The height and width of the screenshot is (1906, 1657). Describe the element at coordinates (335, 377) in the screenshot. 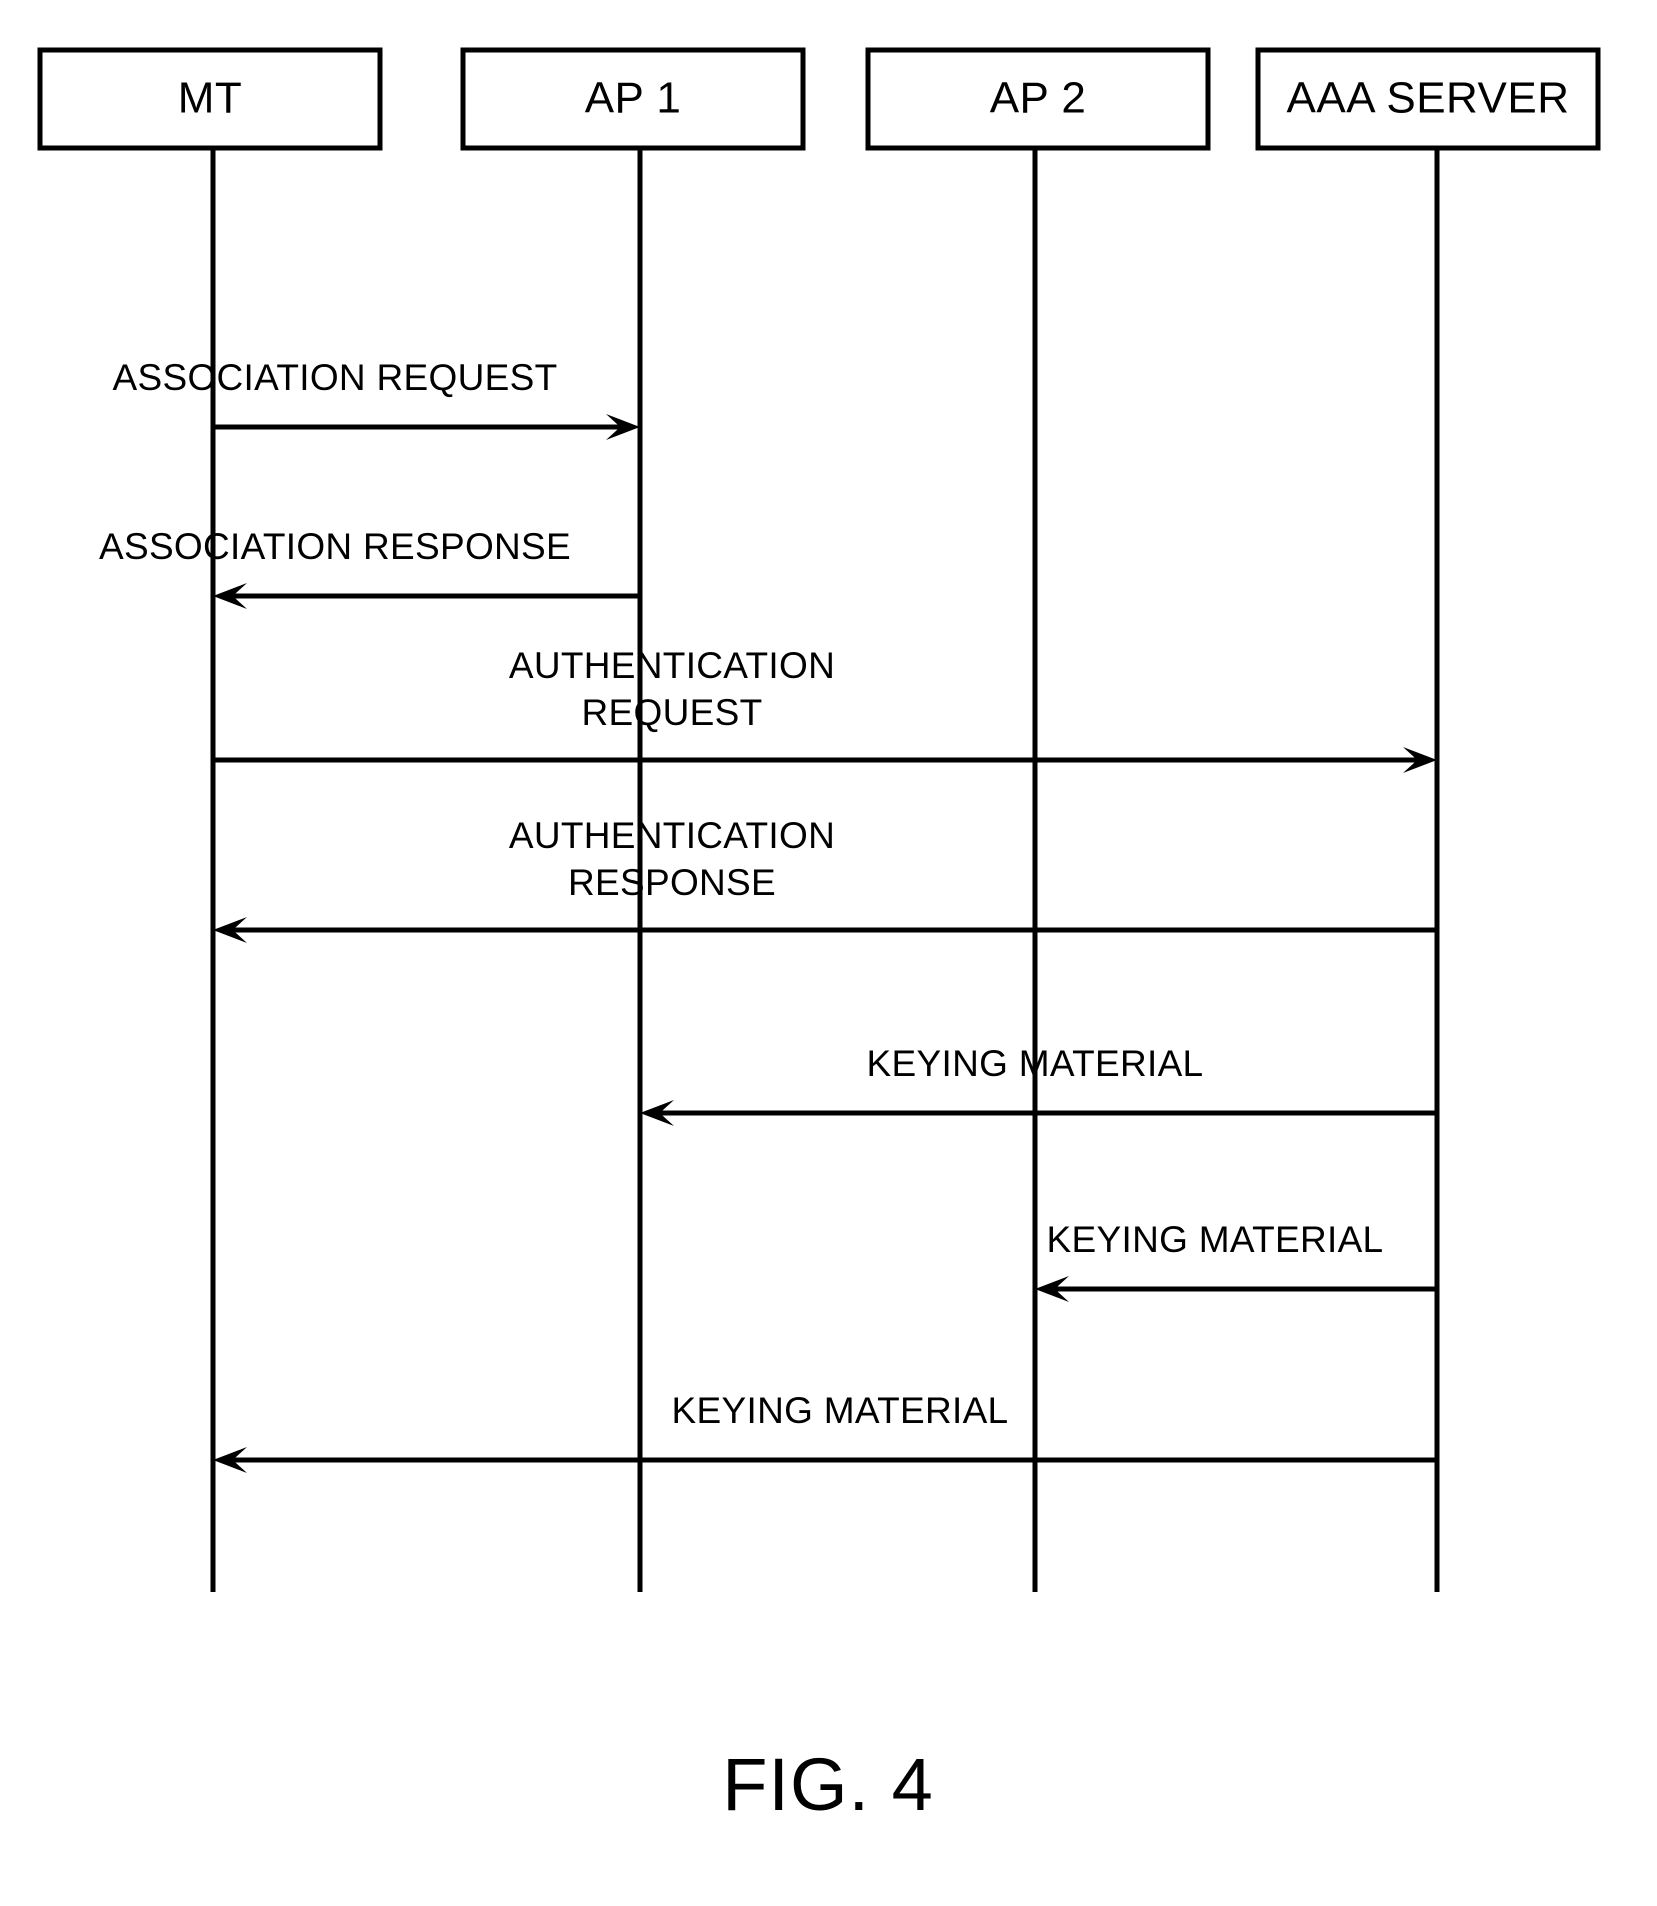

I see `message-label-association-request: ASSOCIATION REQUEST` at that location.